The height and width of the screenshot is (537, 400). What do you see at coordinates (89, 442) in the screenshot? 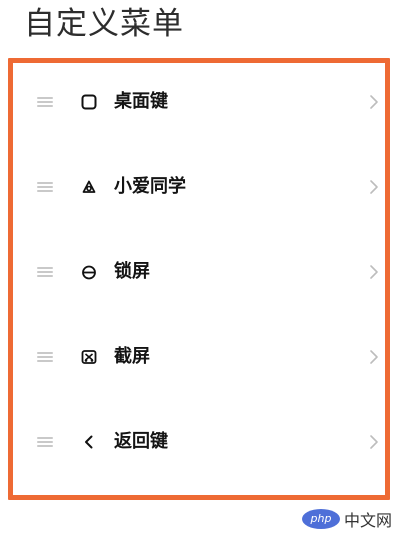
I see `back-arrow-icon` at bounding box center [89, 442].